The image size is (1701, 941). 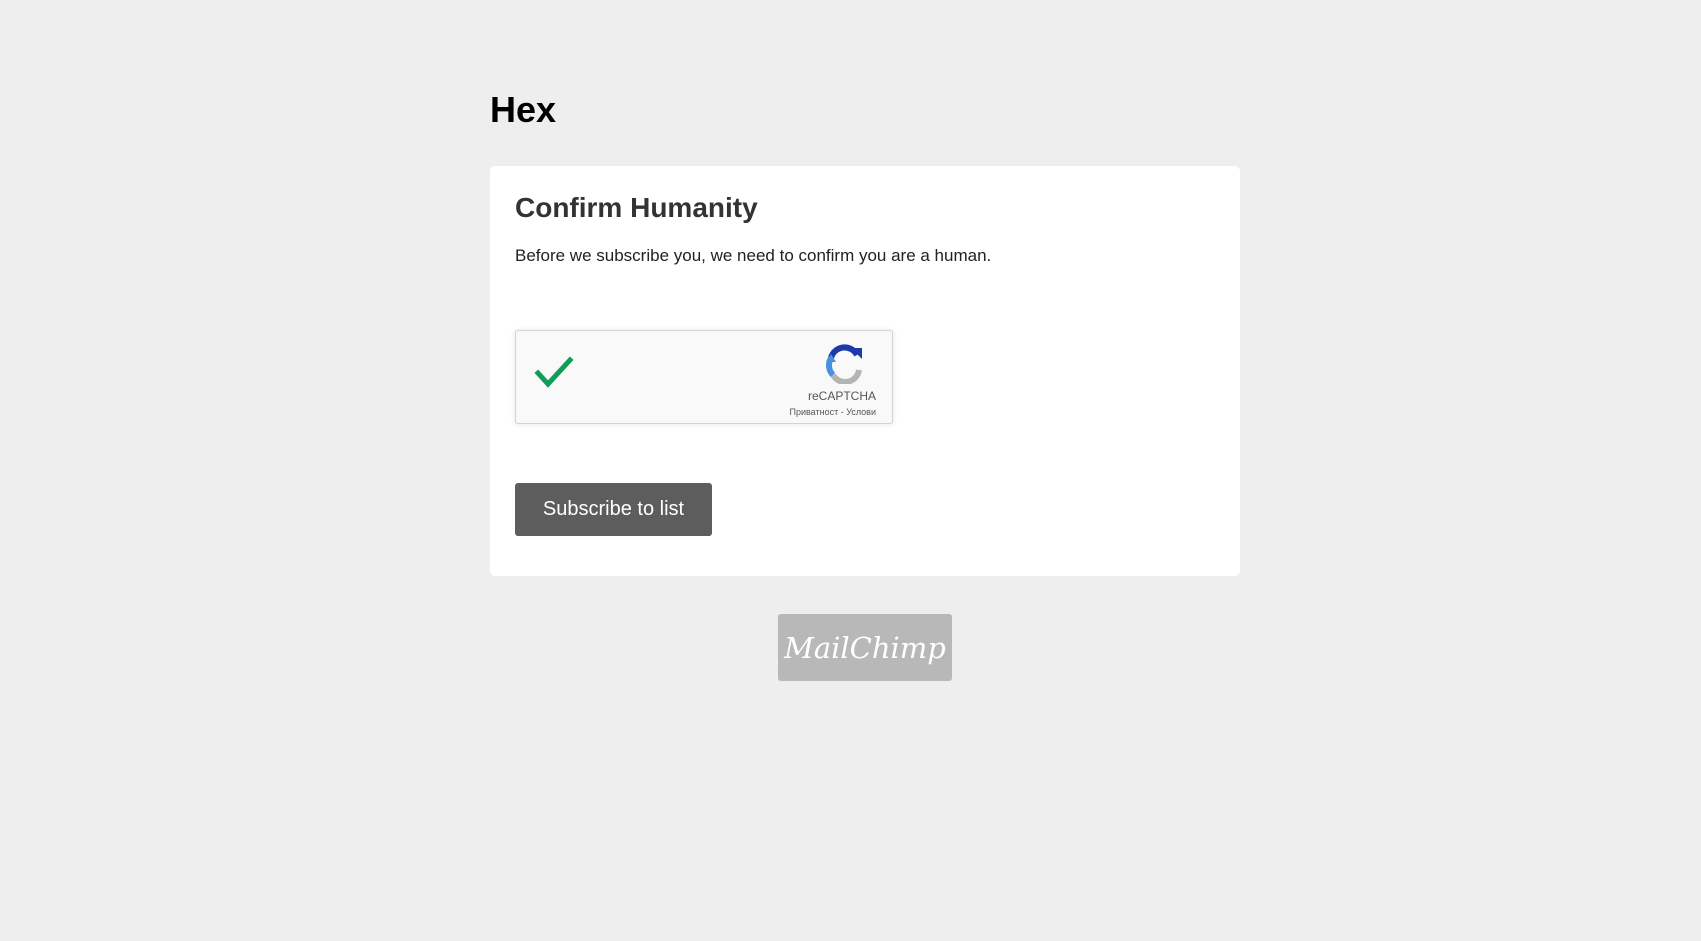 I want to click on recaptcha-logo-icon, so click(x=844, y=364).